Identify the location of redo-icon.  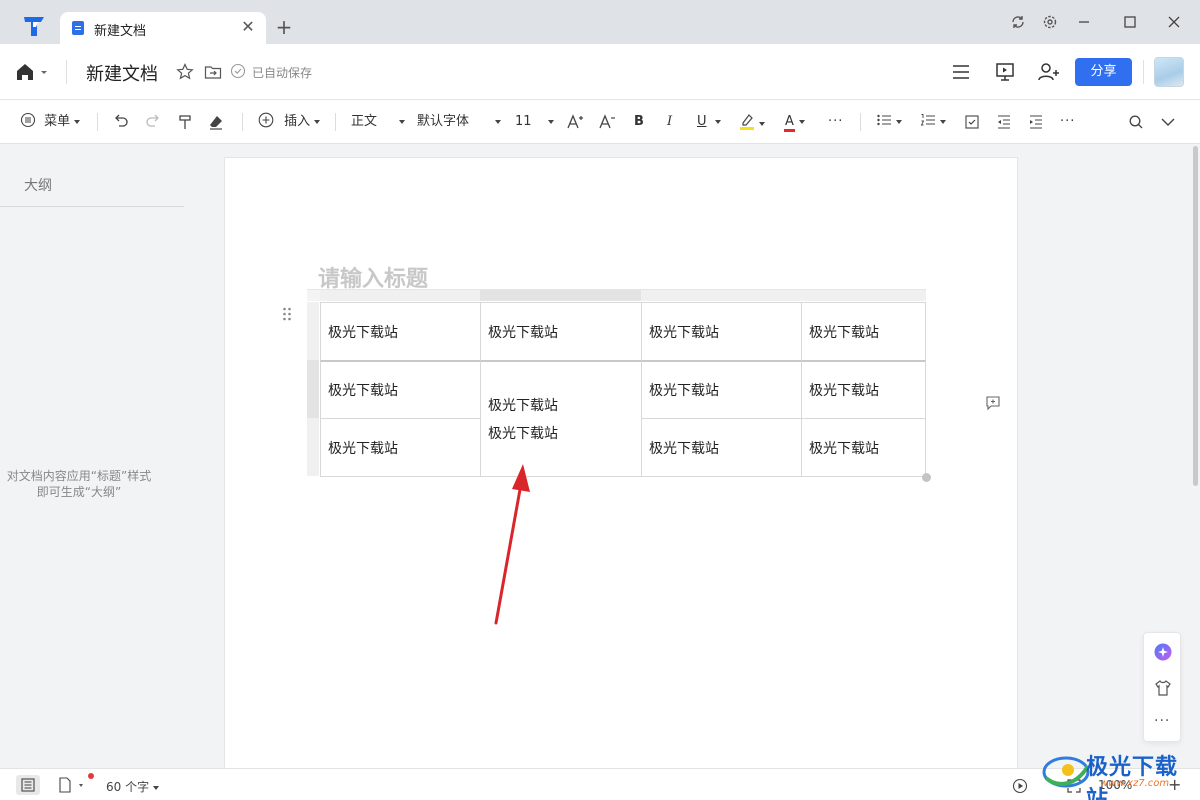
(153, 122).